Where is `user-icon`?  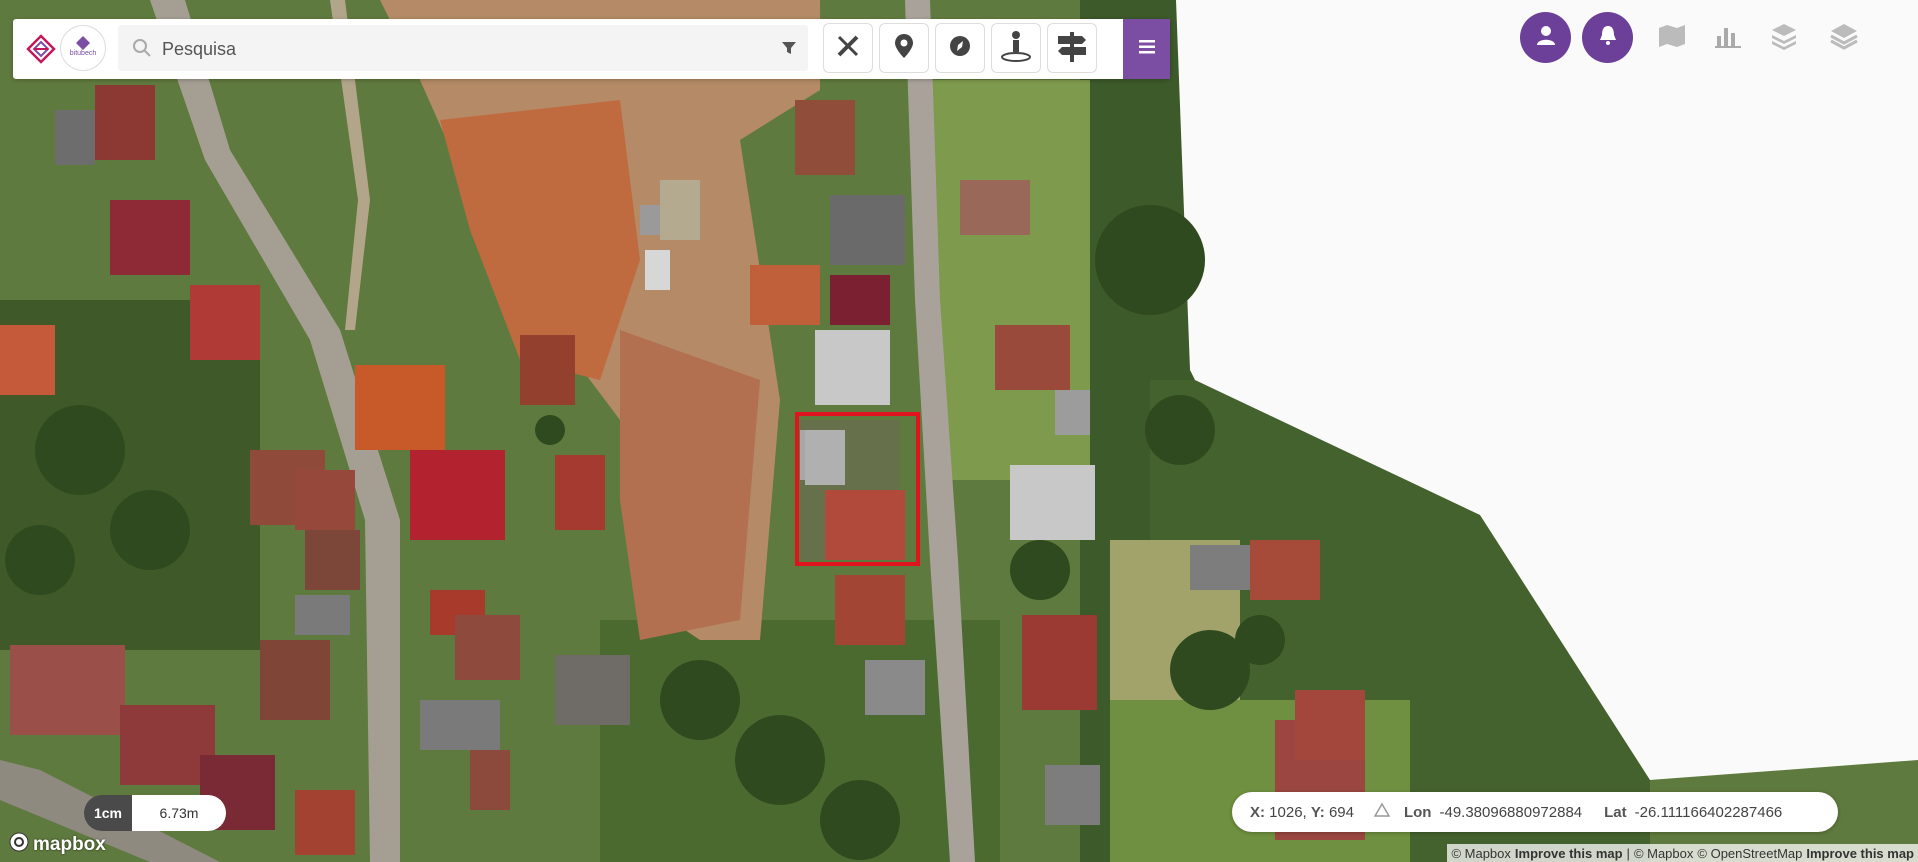 user-icon is located at coordinates (1546, 37).